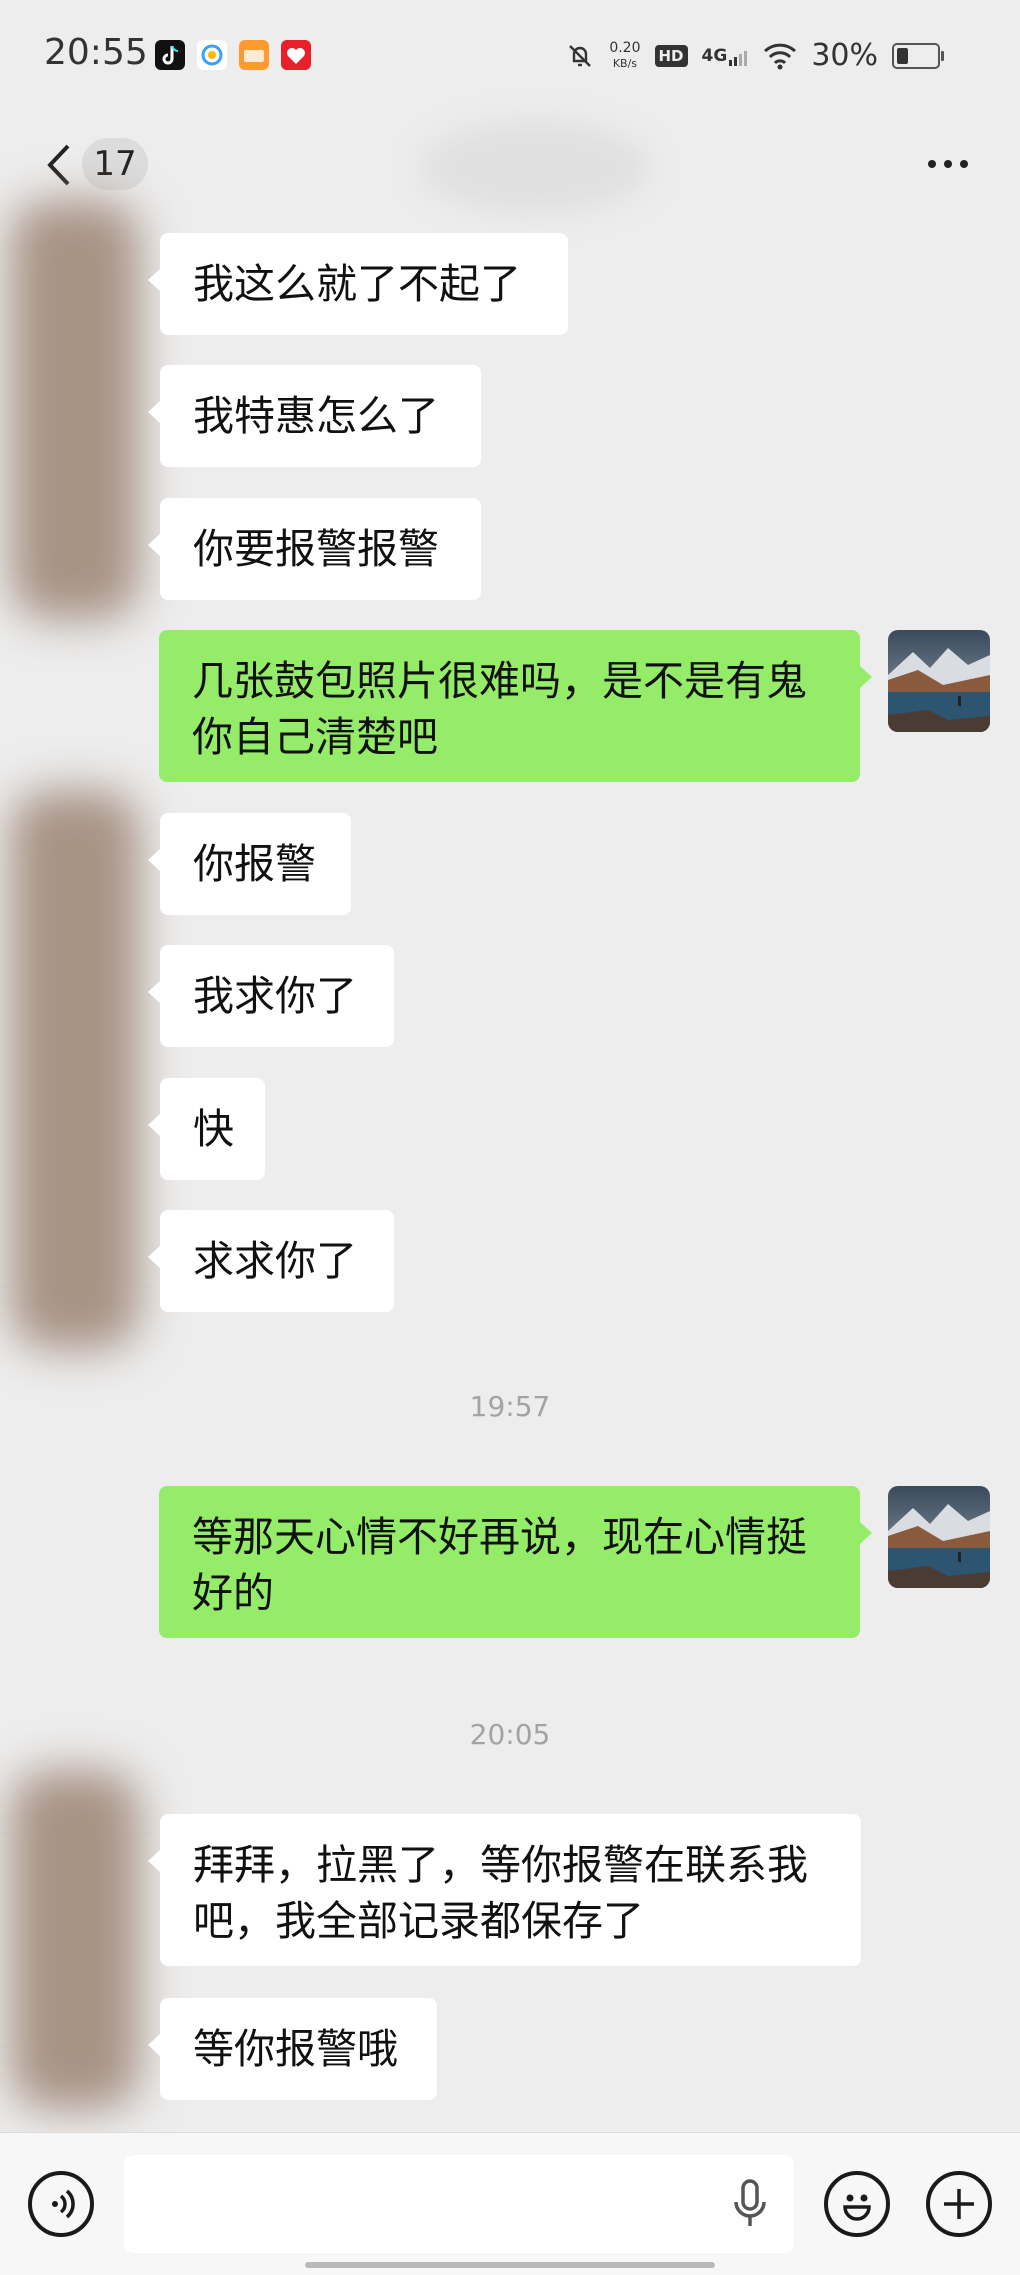  I want to click on incoming-message: 求求你了, so click(271, 1261).